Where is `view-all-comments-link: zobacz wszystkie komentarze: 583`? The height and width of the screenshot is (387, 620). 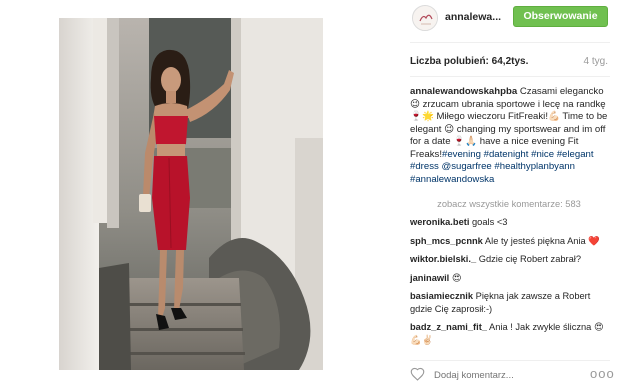
view-all-comments-link: zobacz wszystkie komentarze: 583 is located at coordinates (509, 204).